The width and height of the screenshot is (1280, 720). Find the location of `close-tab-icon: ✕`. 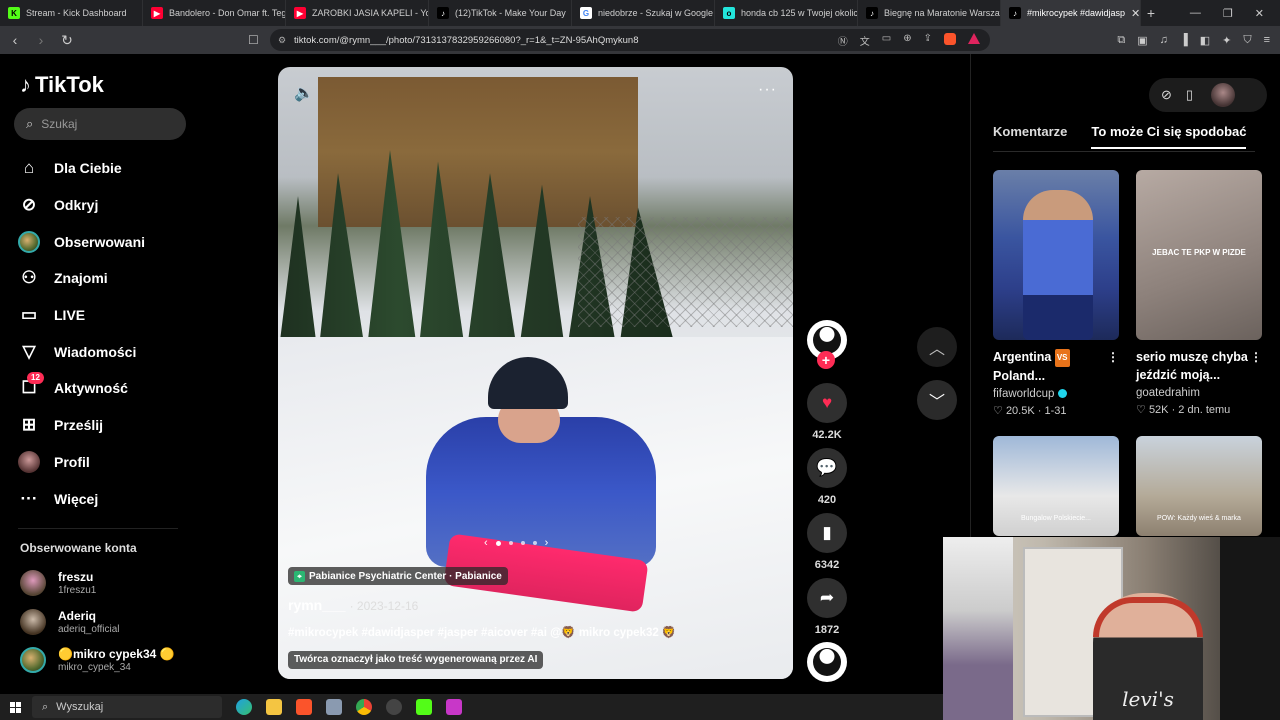

close-tab-icon: ✕ is located at coordinates (1135, 13).